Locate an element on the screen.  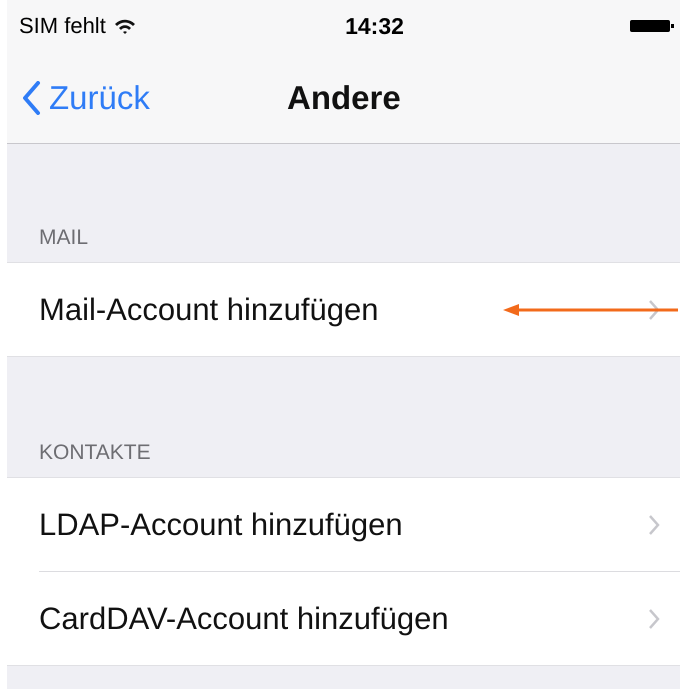
list-row: Mail-Account hinzufügen is located at coordinates (343, 309).